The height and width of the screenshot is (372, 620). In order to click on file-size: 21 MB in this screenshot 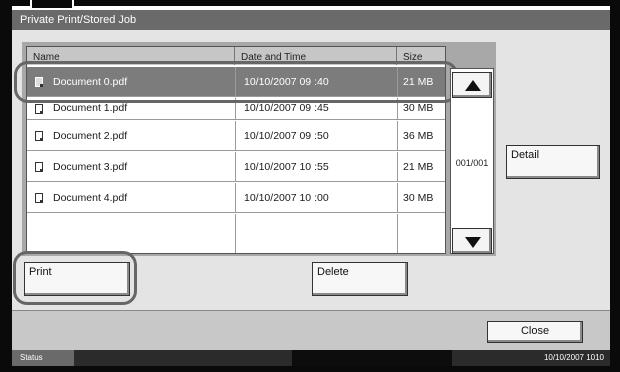, I will do `click(421, 166)`.